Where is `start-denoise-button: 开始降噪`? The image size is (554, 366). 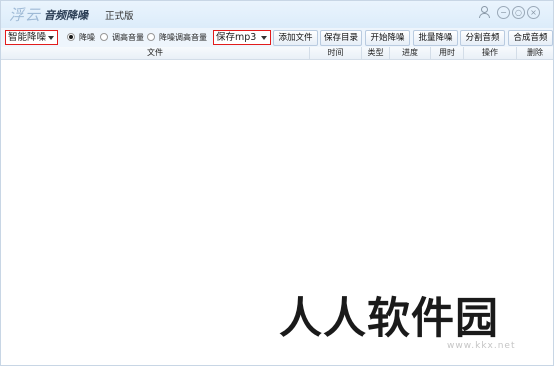 start-denoise-button: 开始降噪 is located at coordinates (387, 38).